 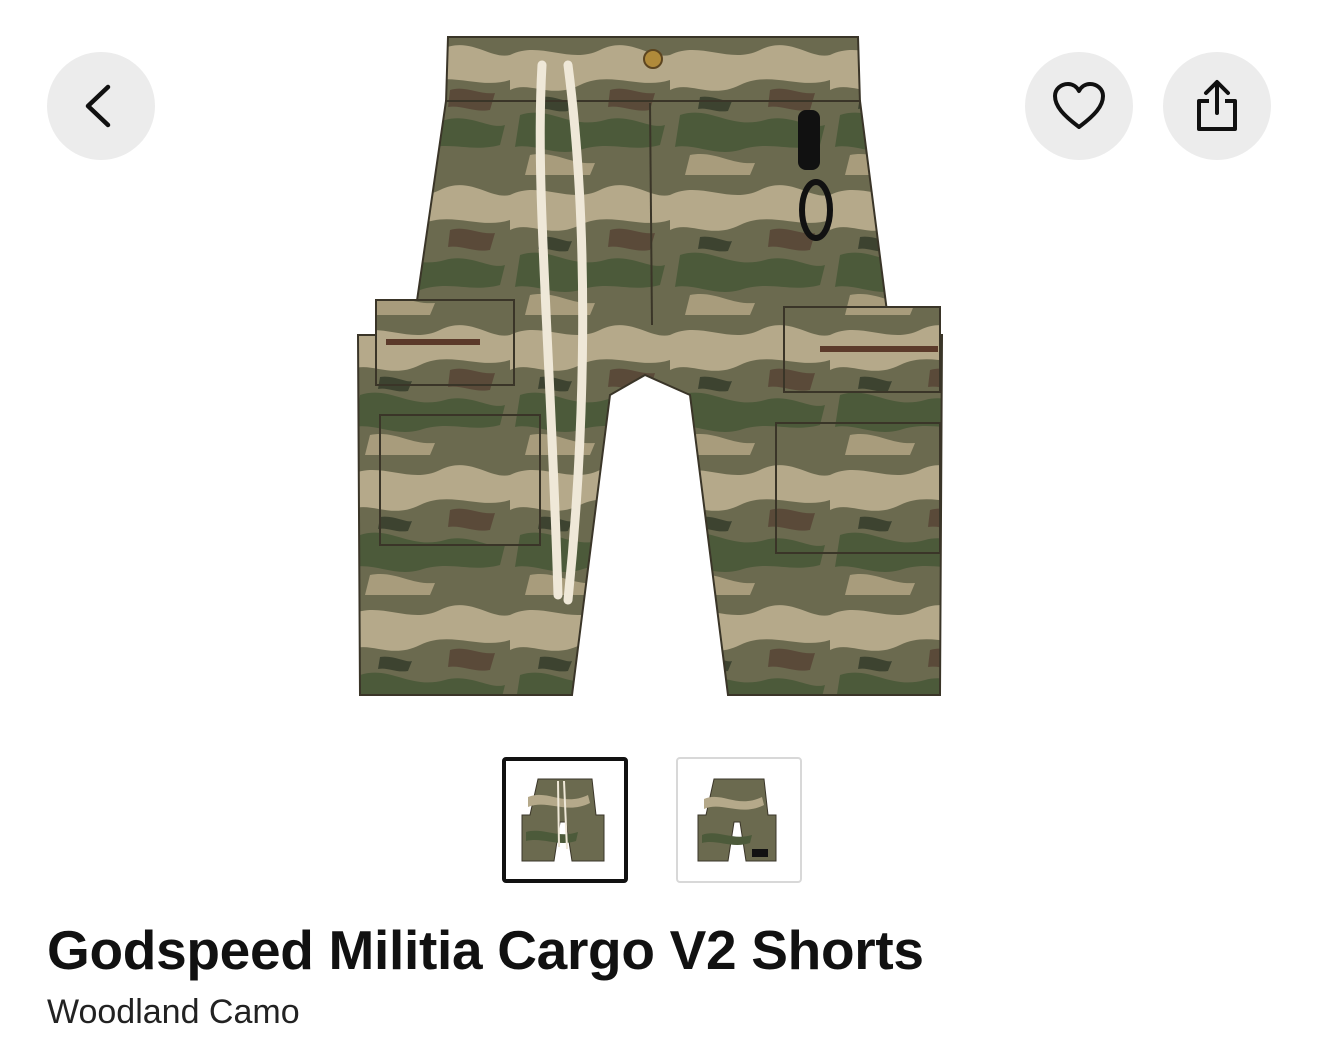 What do you see at coordinates (173, 1012) in the screenshot?
I see `product-colorway: Woodland Camo` at bounding box center [173, 1012].